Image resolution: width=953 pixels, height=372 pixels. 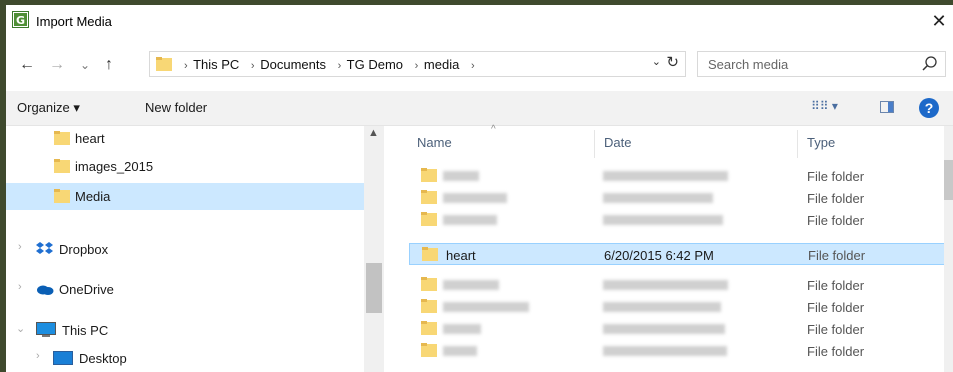 What do you see at coordinates (929, 108) in the screenshot?
I see `help-icon: ?` at bounding box center [929, 108].